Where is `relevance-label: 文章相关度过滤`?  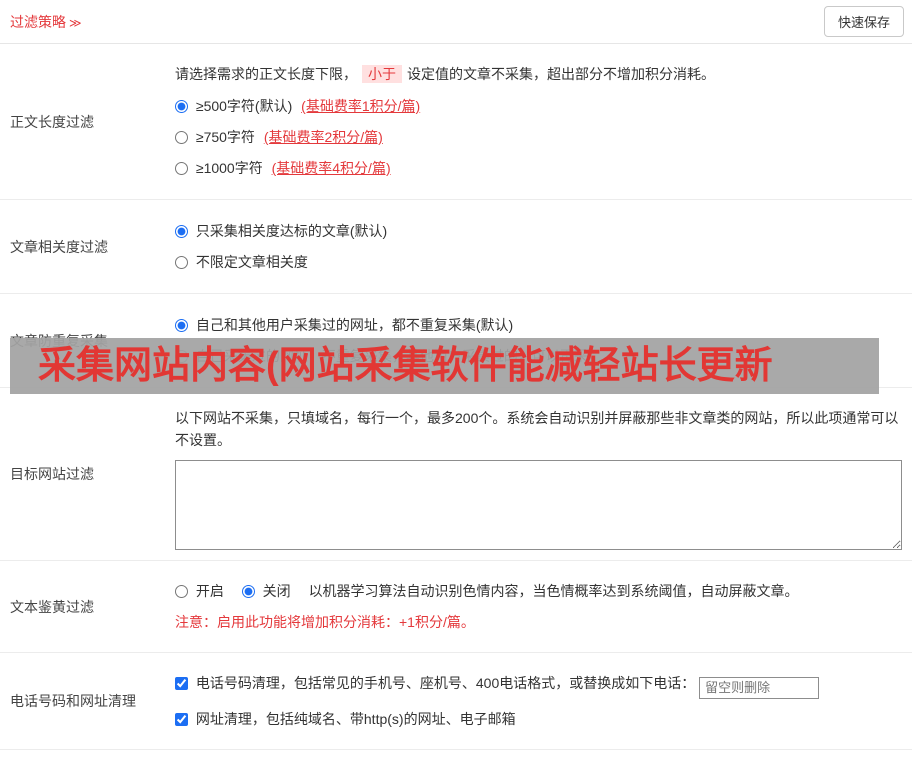
relevance-label: 文章相关度过滤 is located at coordinates (59, 246).